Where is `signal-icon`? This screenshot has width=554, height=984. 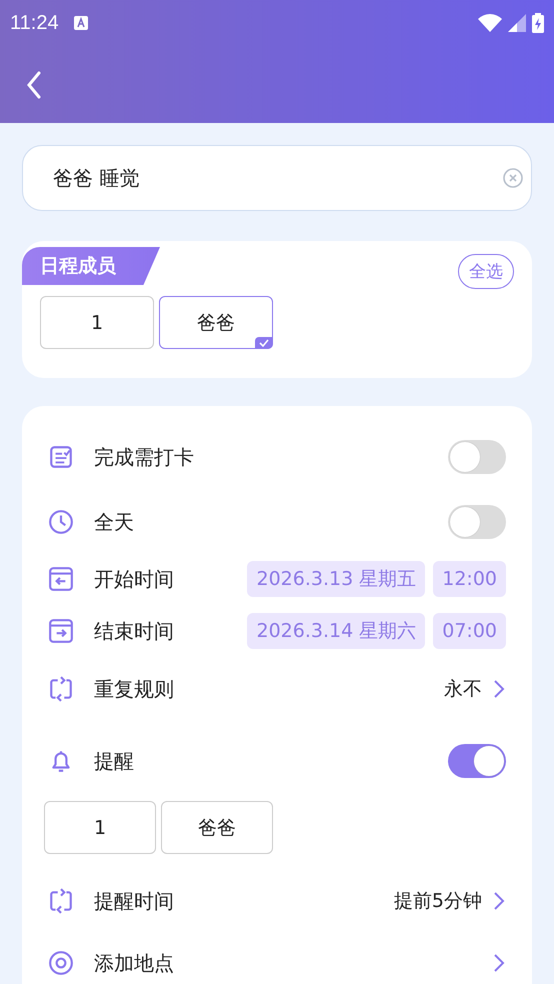
signal-icon is located at coordinates (517, 23).